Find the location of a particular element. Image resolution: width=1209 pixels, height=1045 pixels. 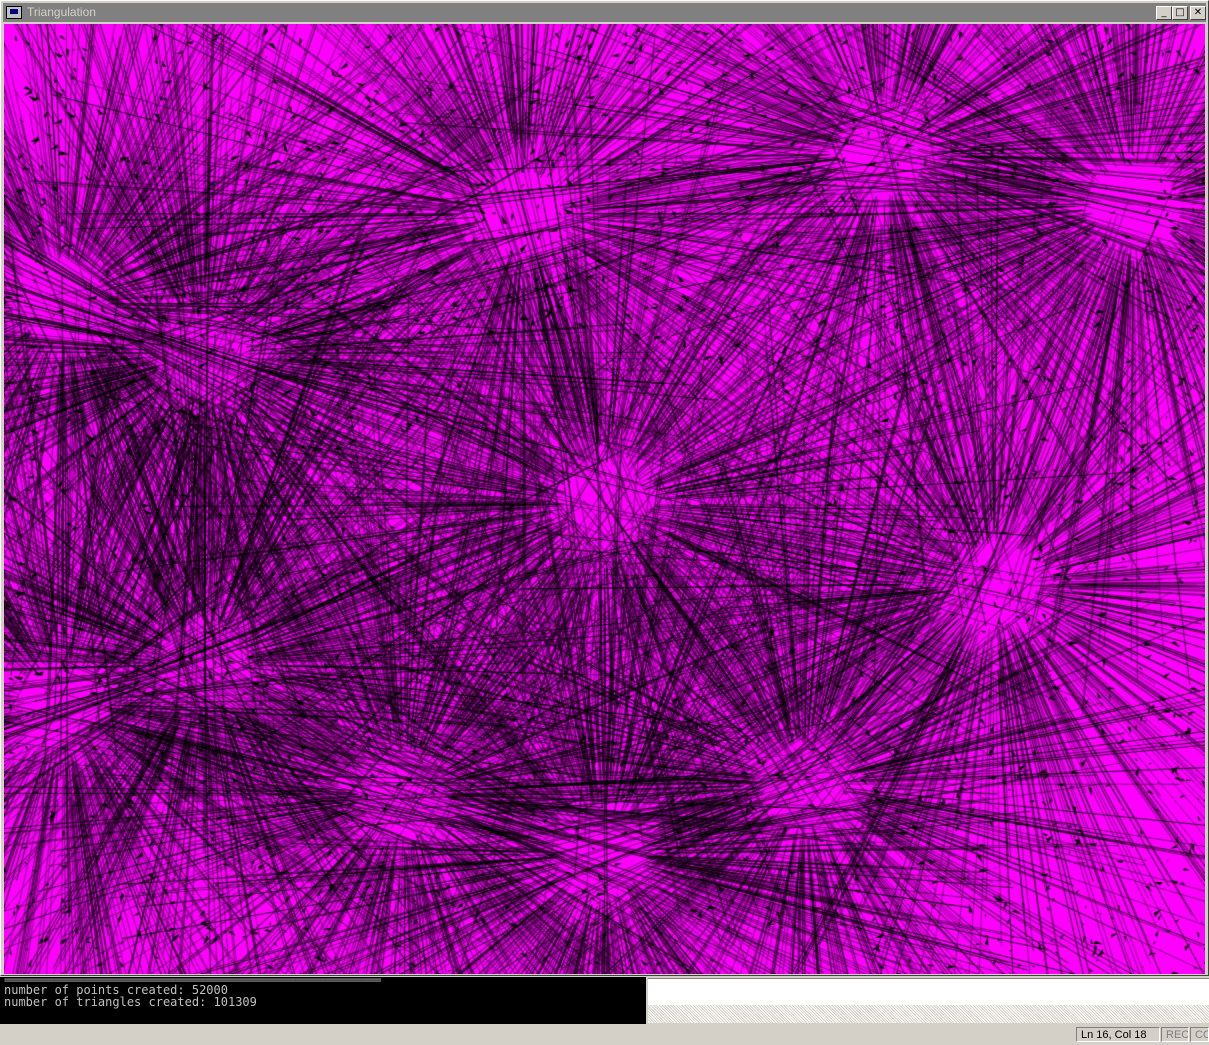

status-bar: Ln 16, Col 18 REC COL is located at coordinates (604, 1035).